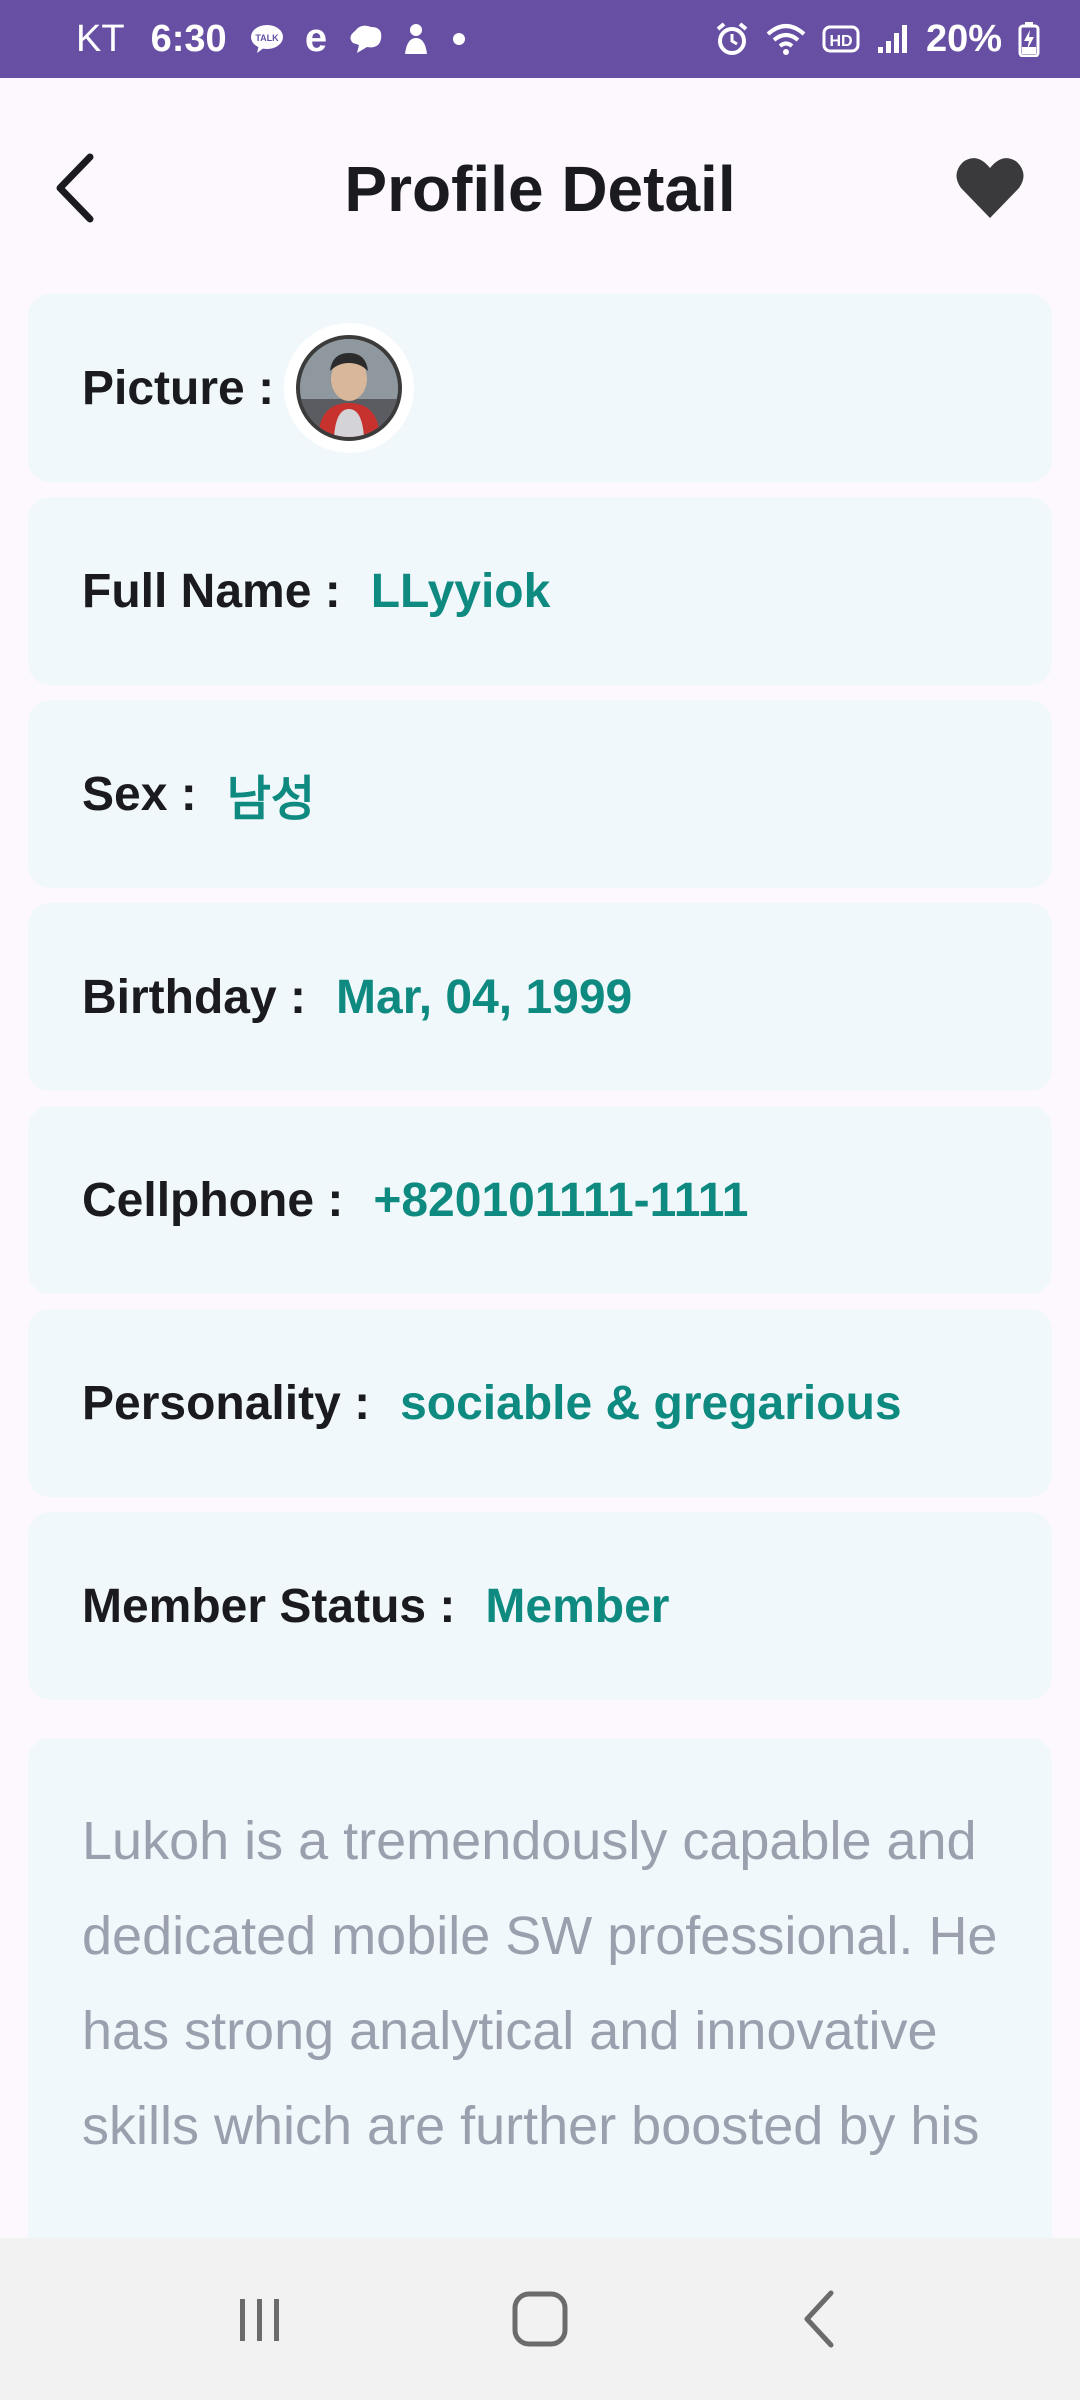 This screenshot has width=1080, height=2400. I want to click on battery-charging-icon, so click(1029, 39).